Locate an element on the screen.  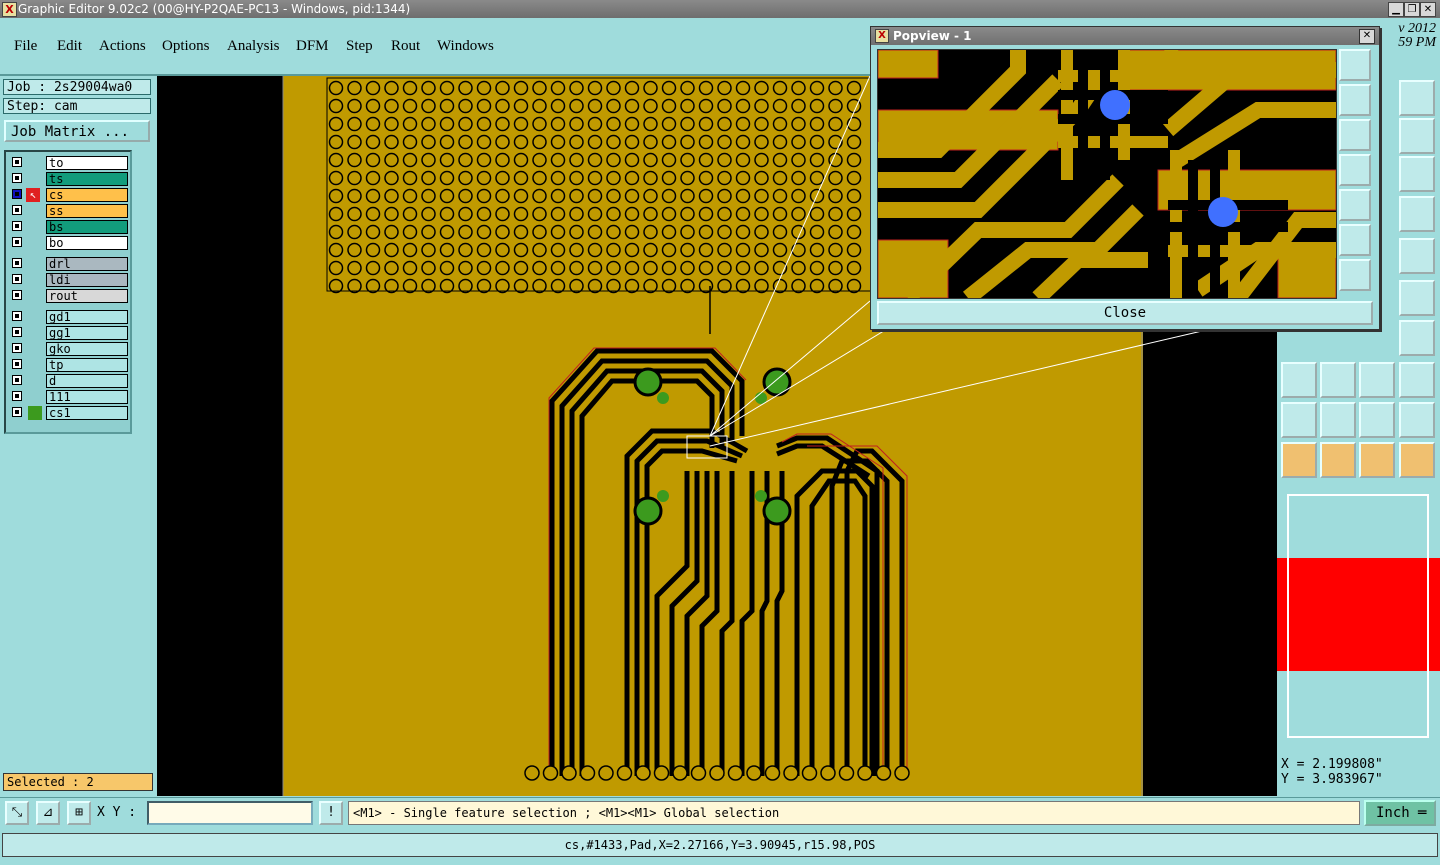
layer-name: cs1 is located at coordinates (87, 413).